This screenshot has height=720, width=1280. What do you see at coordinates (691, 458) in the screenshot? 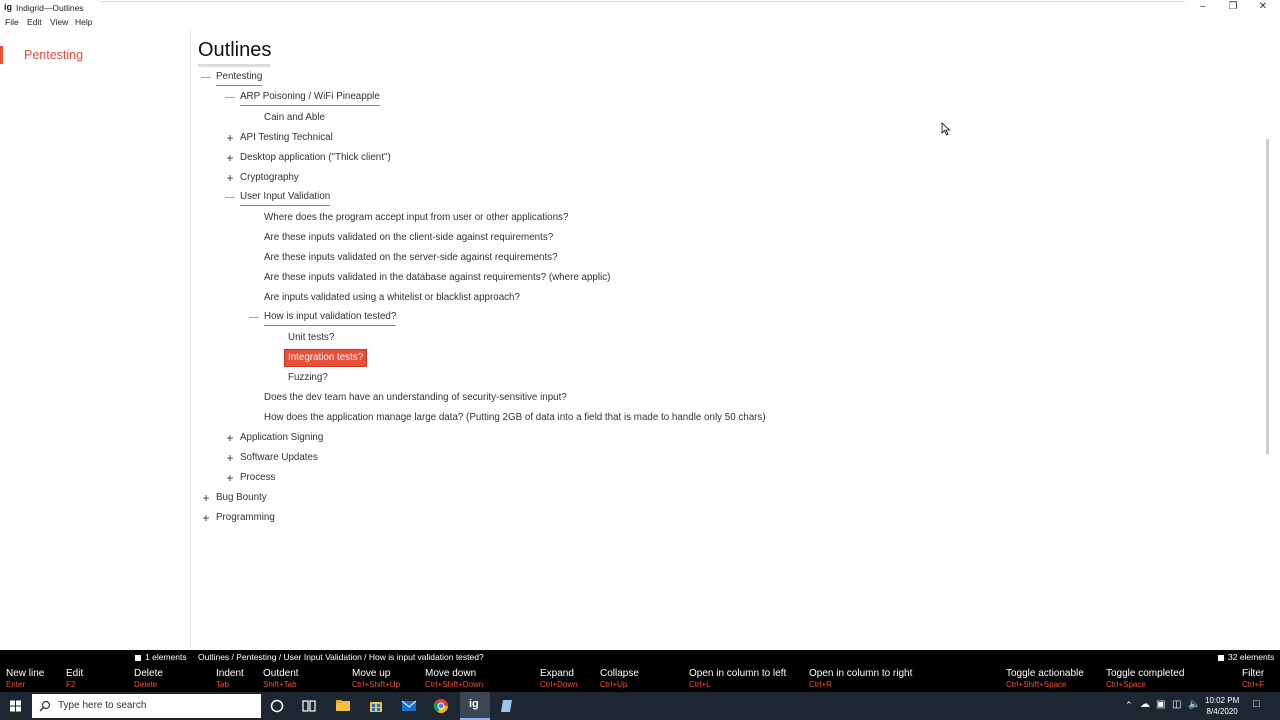
I see `outline-row: + Software Updates` at bounding box center [691, 458].